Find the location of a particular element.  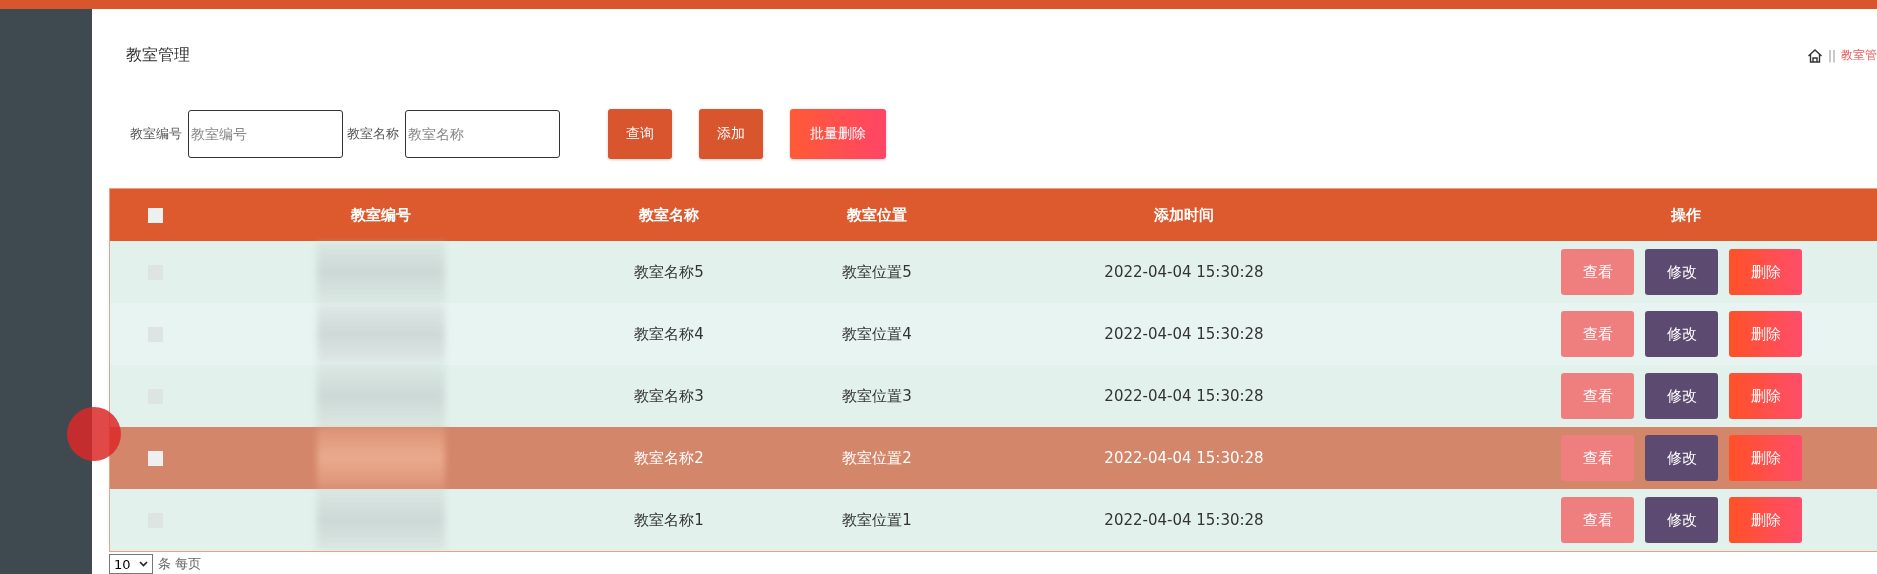

select-all-checkbox is located at coordinates (155, 215).